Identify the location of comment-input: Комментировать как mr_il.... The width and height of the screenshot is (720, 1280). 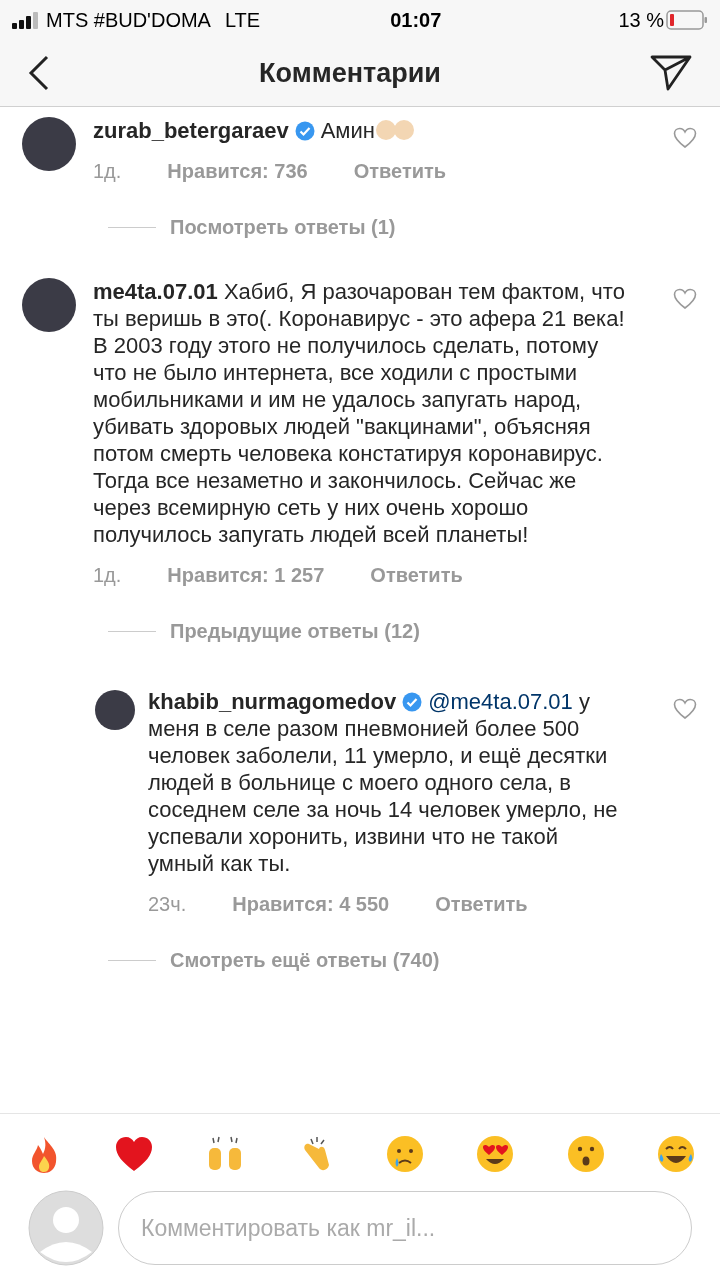
(405, 1228).